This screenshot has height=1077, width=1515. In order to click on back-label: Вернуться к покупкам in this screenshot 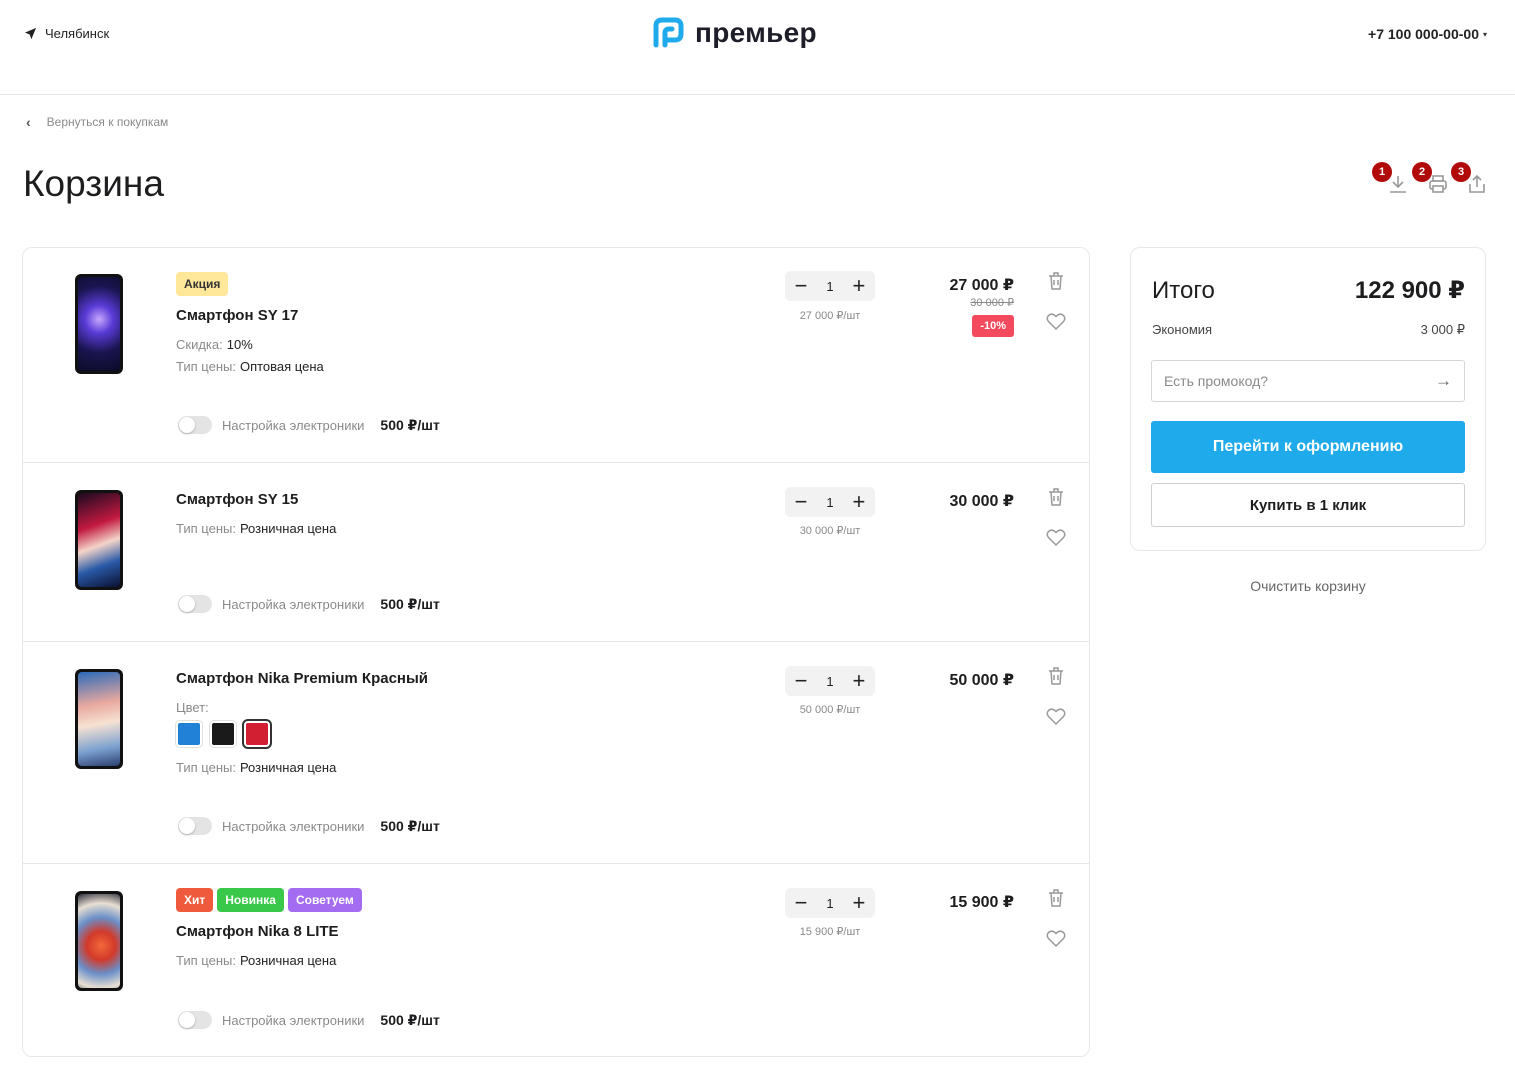, I will do `click(107, 122)`.